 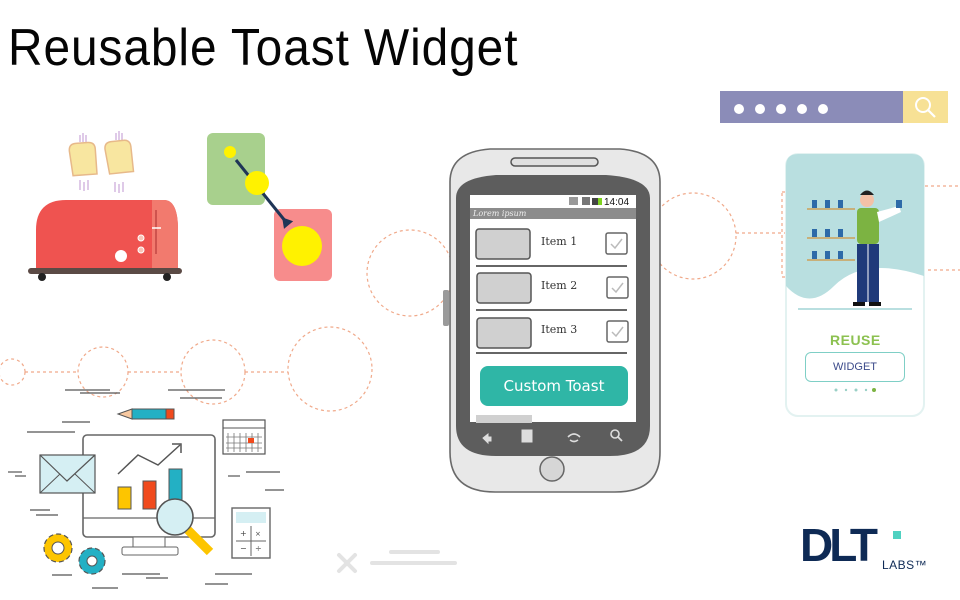 I want to click on search-icon, so click(x=925, y=107).